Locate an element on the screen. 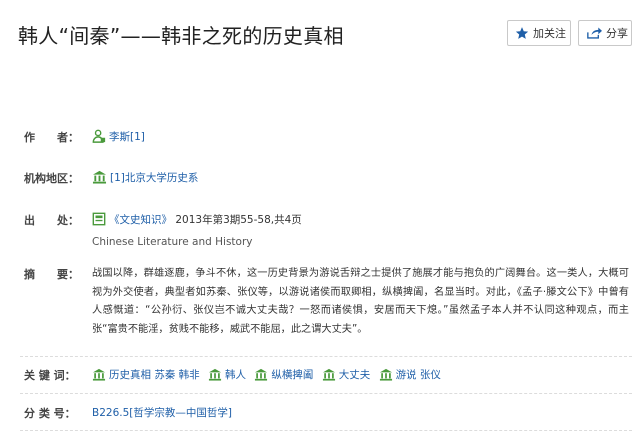 The height and width of the screenshot is (443, 640). share-icon is located at coordinates (594, 33).